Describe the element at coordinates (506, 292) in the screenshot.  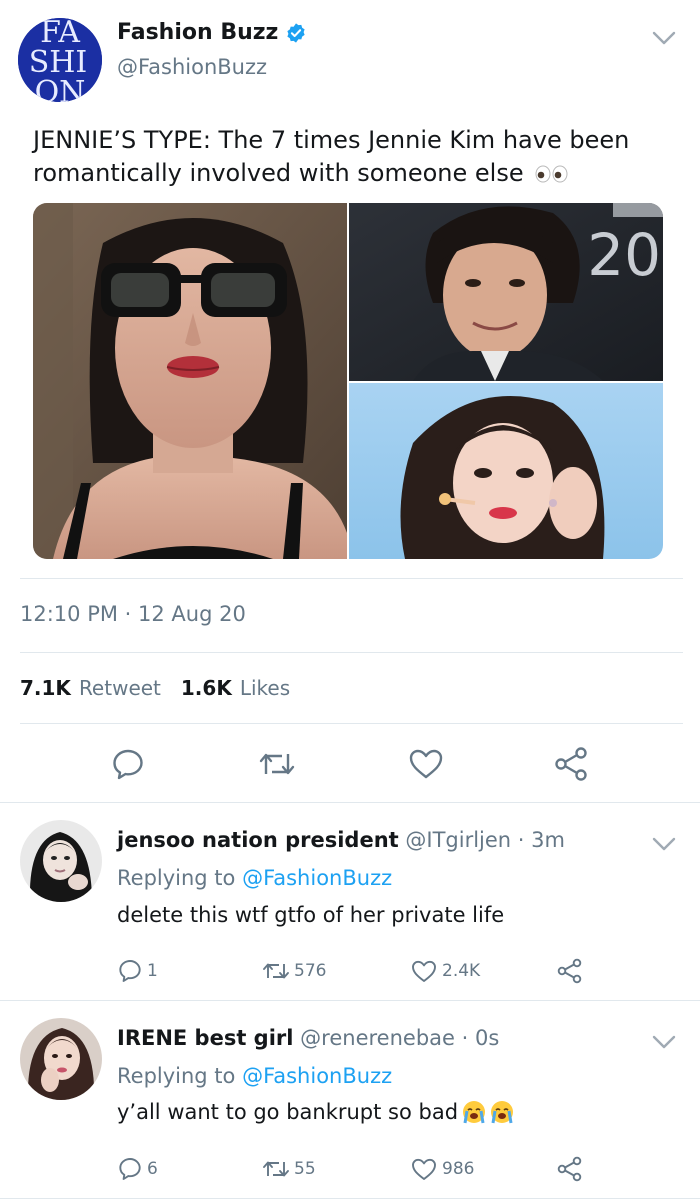
I see `media-photo-right-top: 20` at that location.